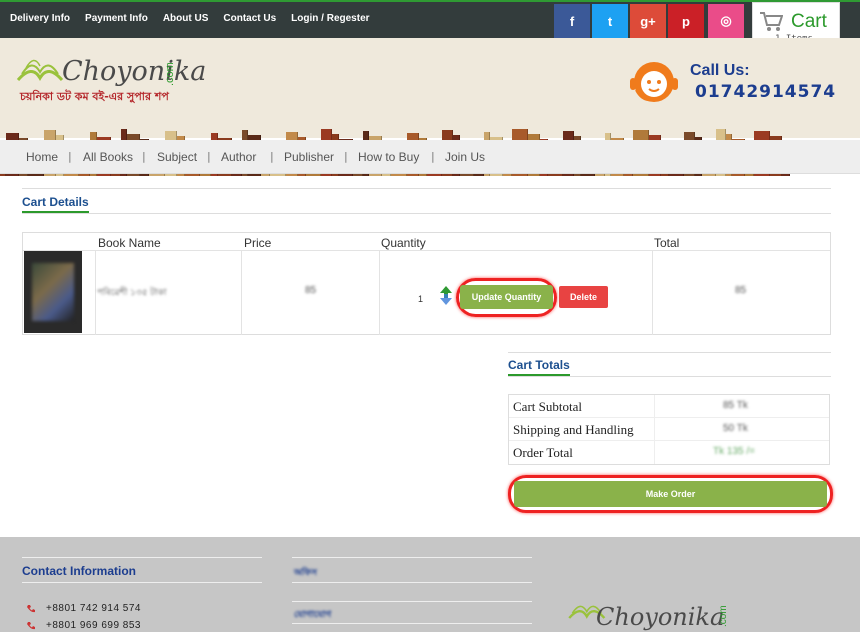 The image size is (860, 632). Describe the element at coordinates (420, 299) in the screenshot. I see `quantity-value: 1` at that location.